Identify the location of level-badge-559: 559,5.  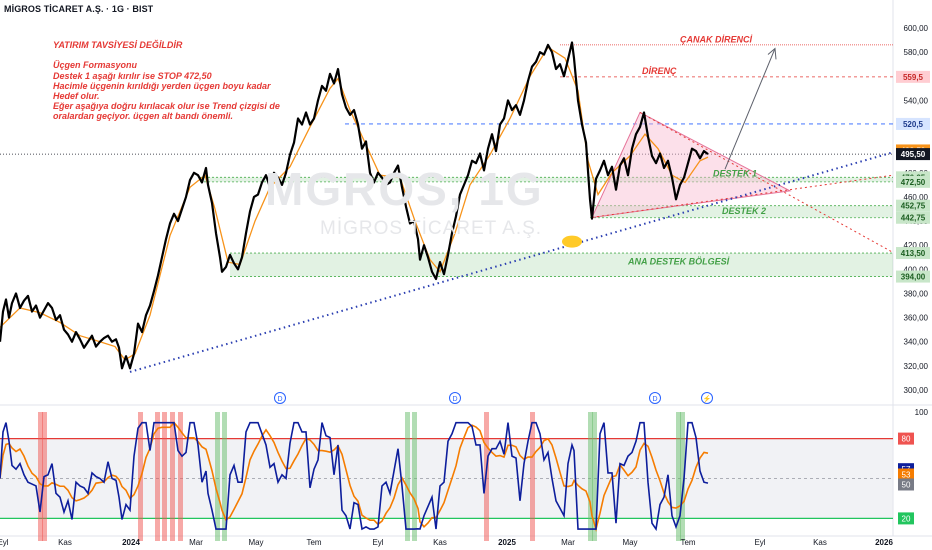
(913, 77).